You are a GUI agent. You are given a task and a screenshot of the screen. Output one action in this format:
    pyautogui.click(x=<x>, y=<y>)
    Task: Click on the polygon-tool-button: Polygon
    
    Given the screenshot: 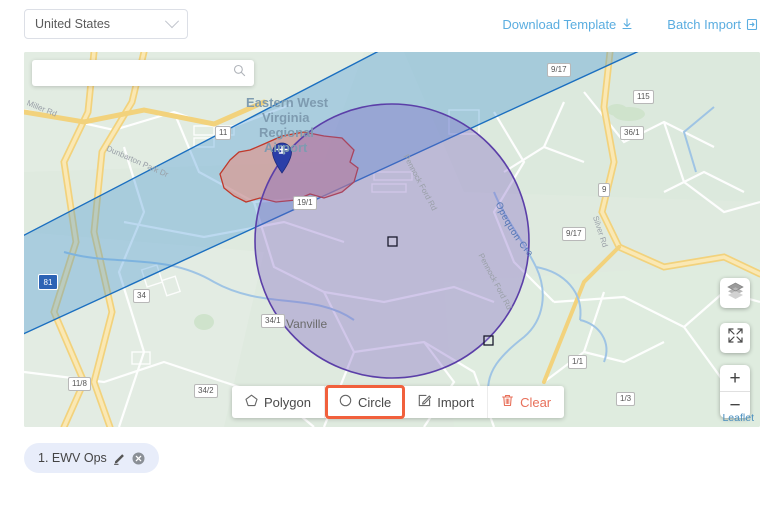 What is the action you would take?
    pyautogui.click(x=278, y=402)
    